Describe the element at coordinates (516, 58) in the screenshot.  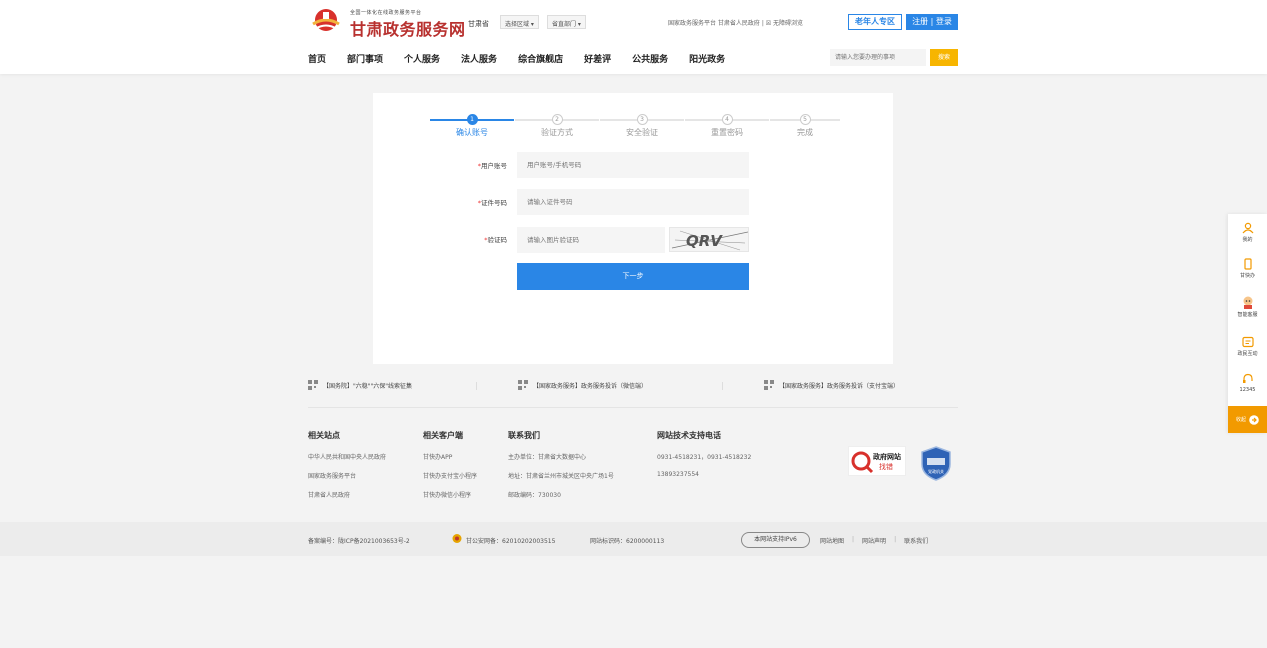
I see `main-nav: 首页 部门事项 个人服务 法人服务 综合旗舰店 好差评 公共服务 阳光政务` at that location.